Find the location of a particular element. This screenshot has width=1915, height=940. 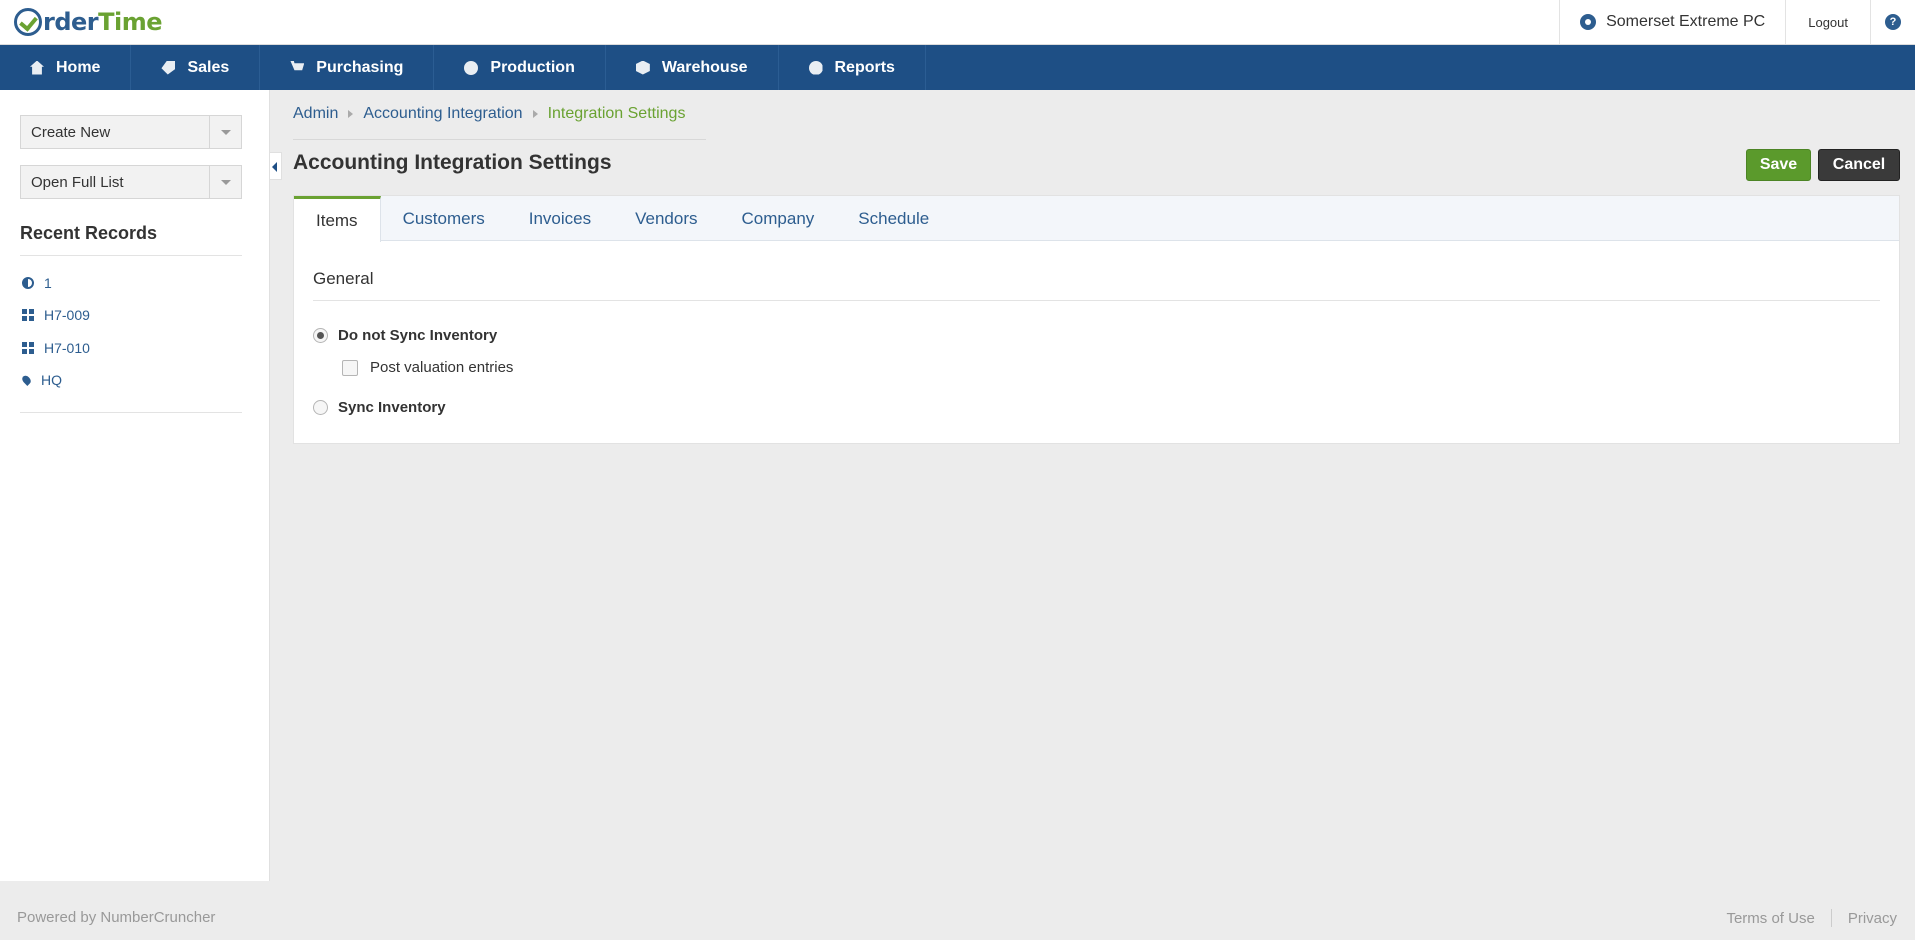

ordertime-logo: rder Time is located at coordinates (88, 22).